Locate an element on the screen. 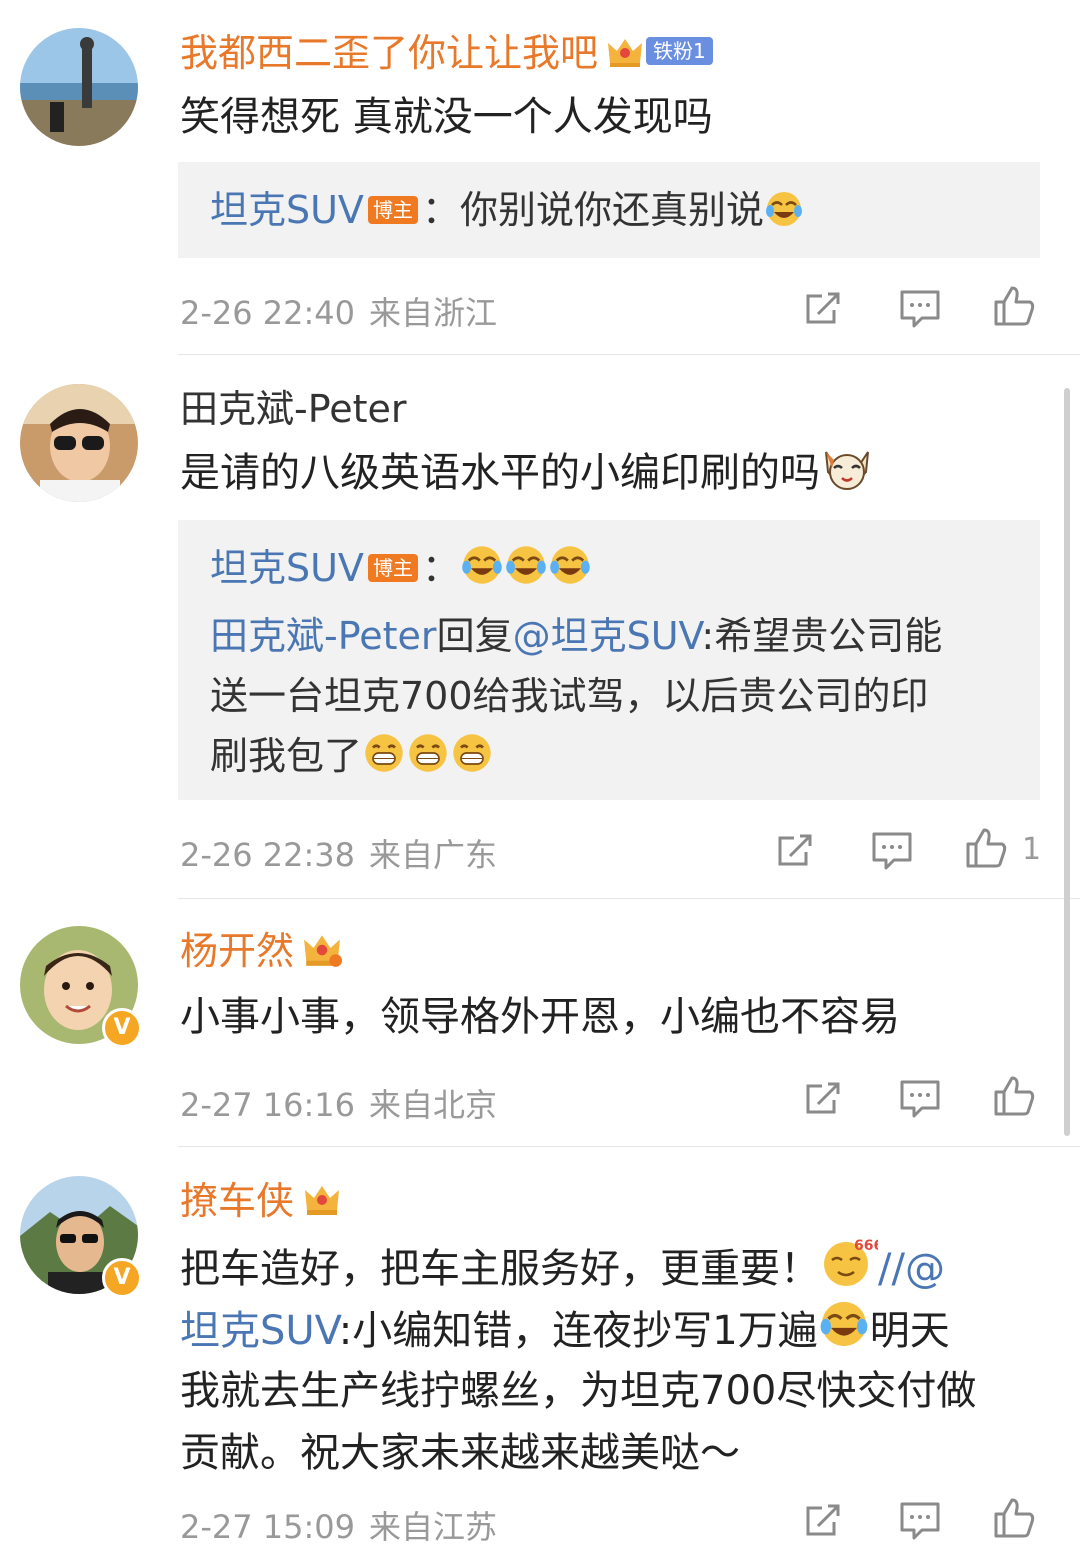 Image resolution: width=1080 pixels, height=1564 pixels. scrollbar is located at coordinates (1067, 762).